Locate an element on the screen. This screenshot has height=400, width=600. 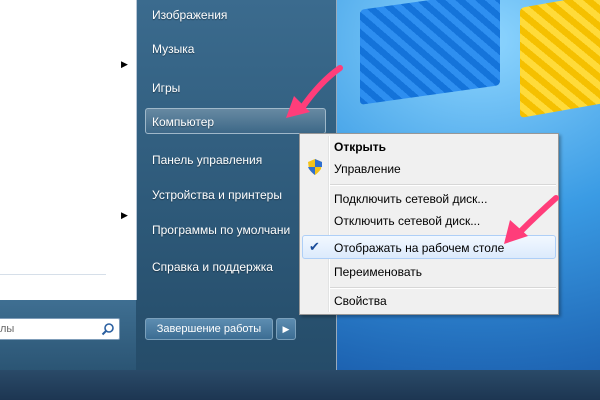
menu-item-devices-printers: Устройства и принтеры is located at coordinates (217, 195).